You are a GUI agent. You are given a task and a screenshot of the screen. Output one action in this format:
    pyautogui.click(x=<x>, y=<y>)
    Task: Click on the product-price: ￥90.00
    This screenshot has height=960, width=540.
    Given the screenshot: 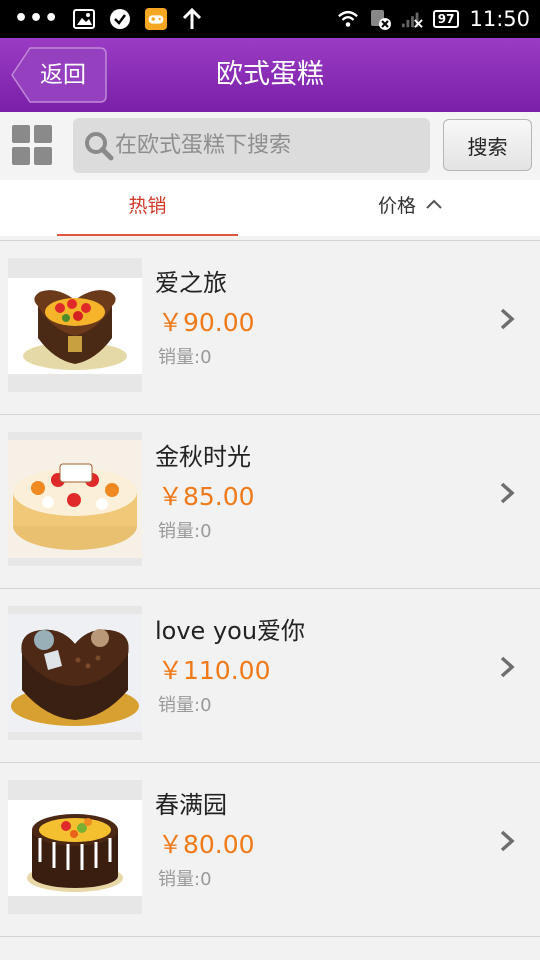 What is the action you would take?
    pyautogui.click(x=206, y=322)
    